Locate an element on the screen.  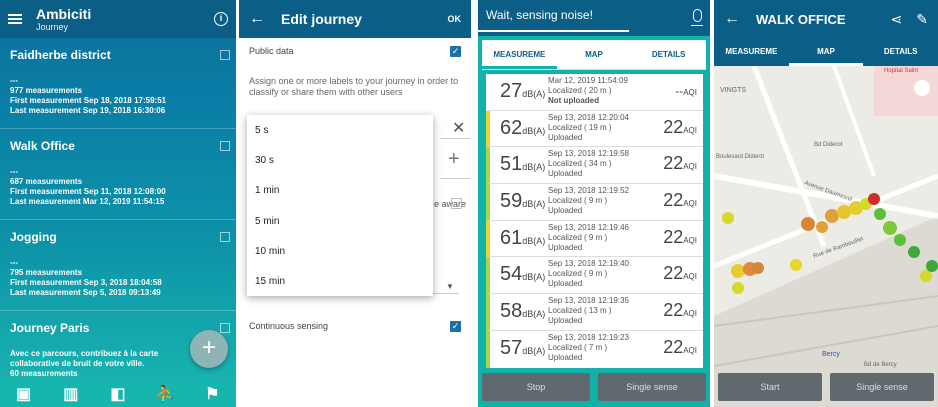
signpost-icon: ⚑ is located at coordinates (212, 394).